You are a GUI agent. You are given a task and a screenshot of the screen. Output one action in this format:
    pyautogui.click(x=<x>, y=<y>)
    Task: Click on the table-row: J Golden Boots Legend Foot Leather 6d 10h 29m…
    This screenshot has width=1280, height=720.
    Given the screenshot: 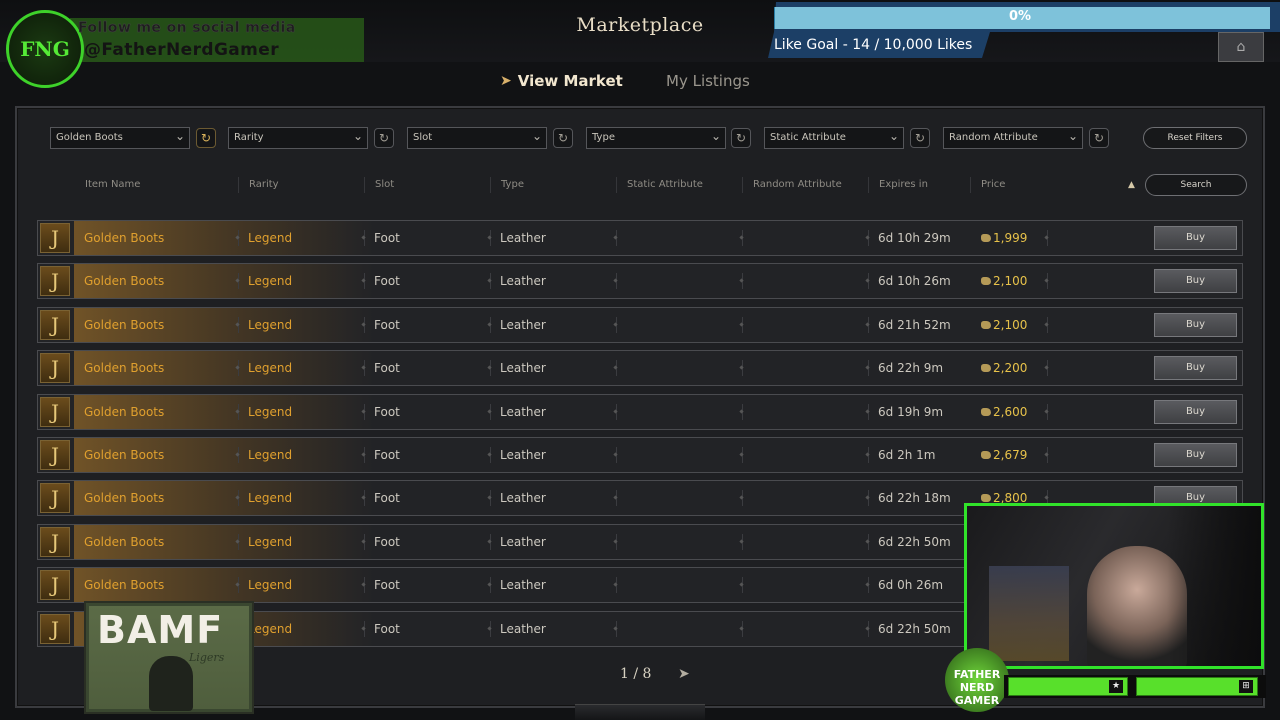 What is the action you would take?
    pyautogui.click(x=640, y=238)
    